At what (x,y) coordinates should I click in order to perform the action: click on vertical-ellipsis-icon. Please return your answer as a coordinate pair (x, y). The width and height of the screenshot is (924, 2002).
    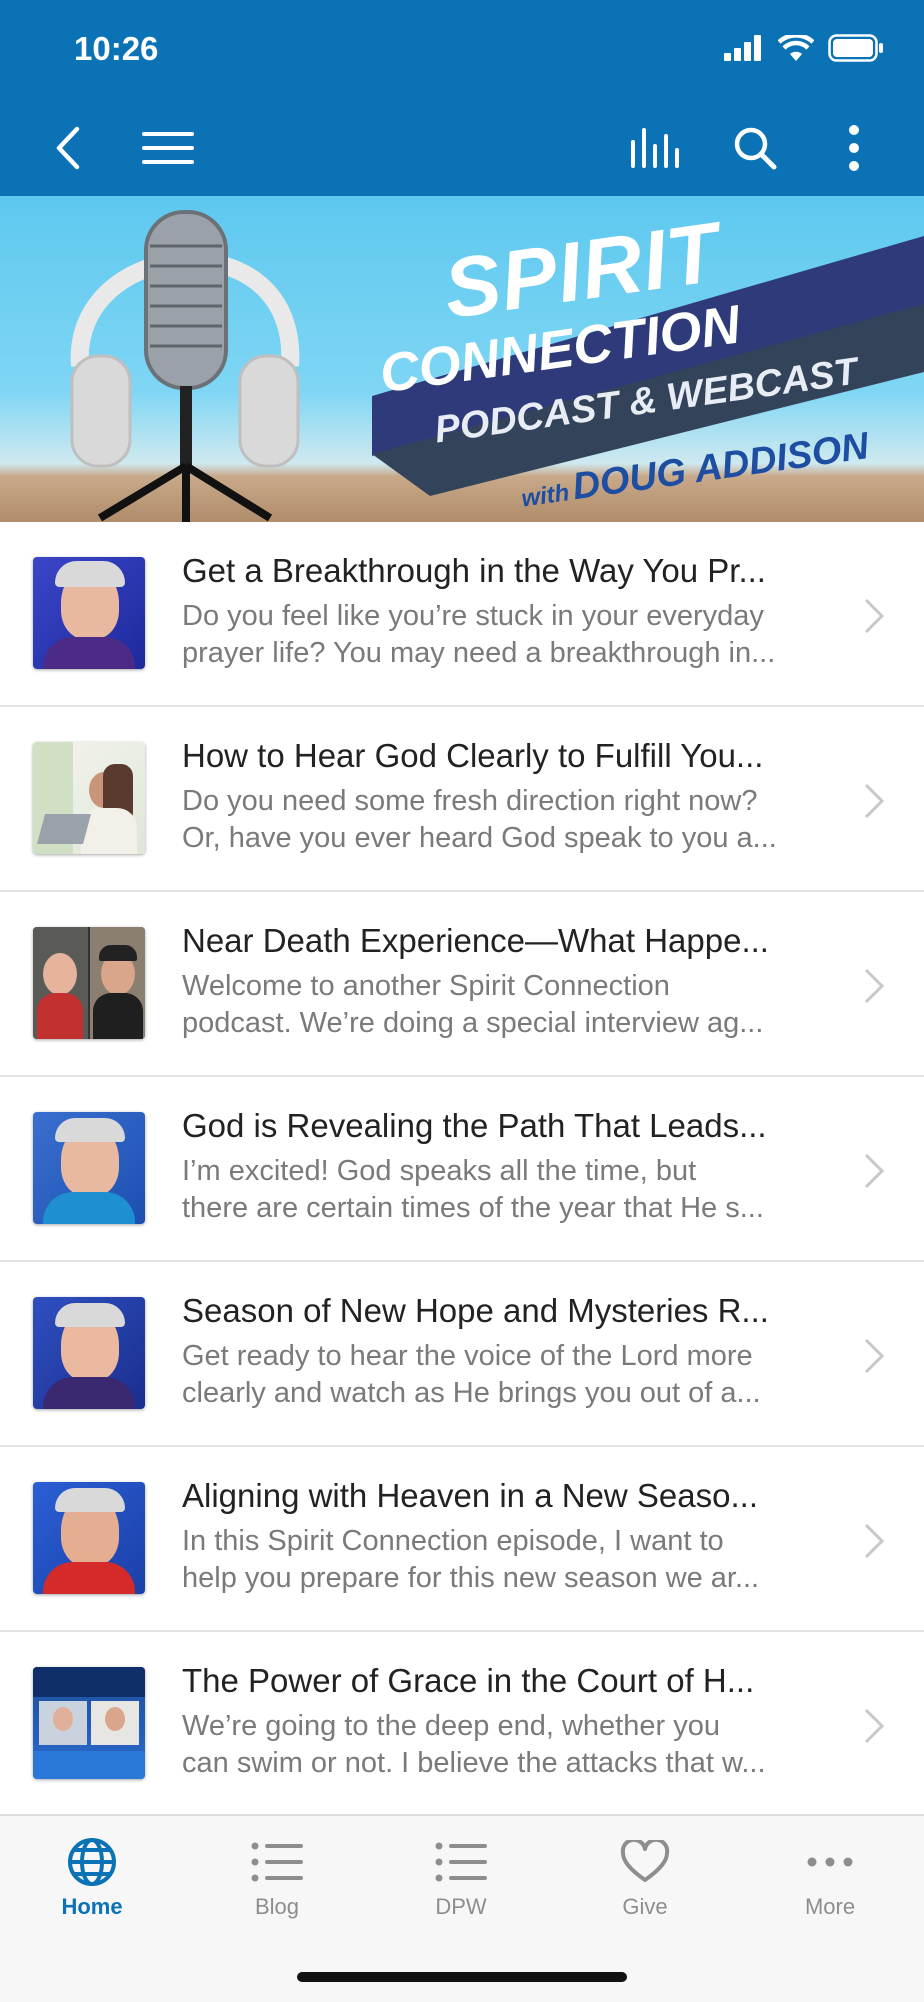
    Looking at the image, I should click on (854, 148).